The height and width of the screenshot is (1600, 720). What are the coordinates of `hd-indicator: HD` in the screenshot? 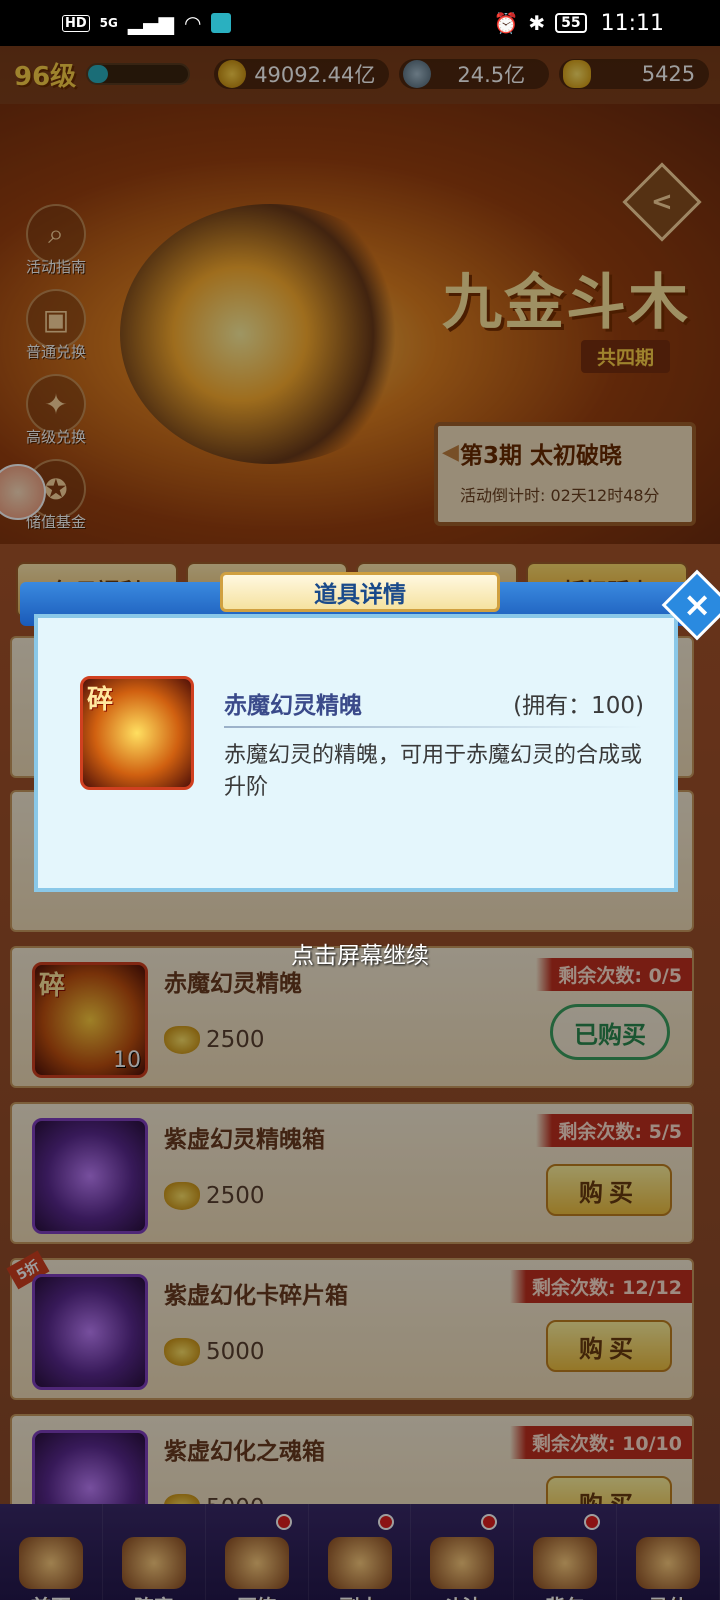 It's located at (76, 23).